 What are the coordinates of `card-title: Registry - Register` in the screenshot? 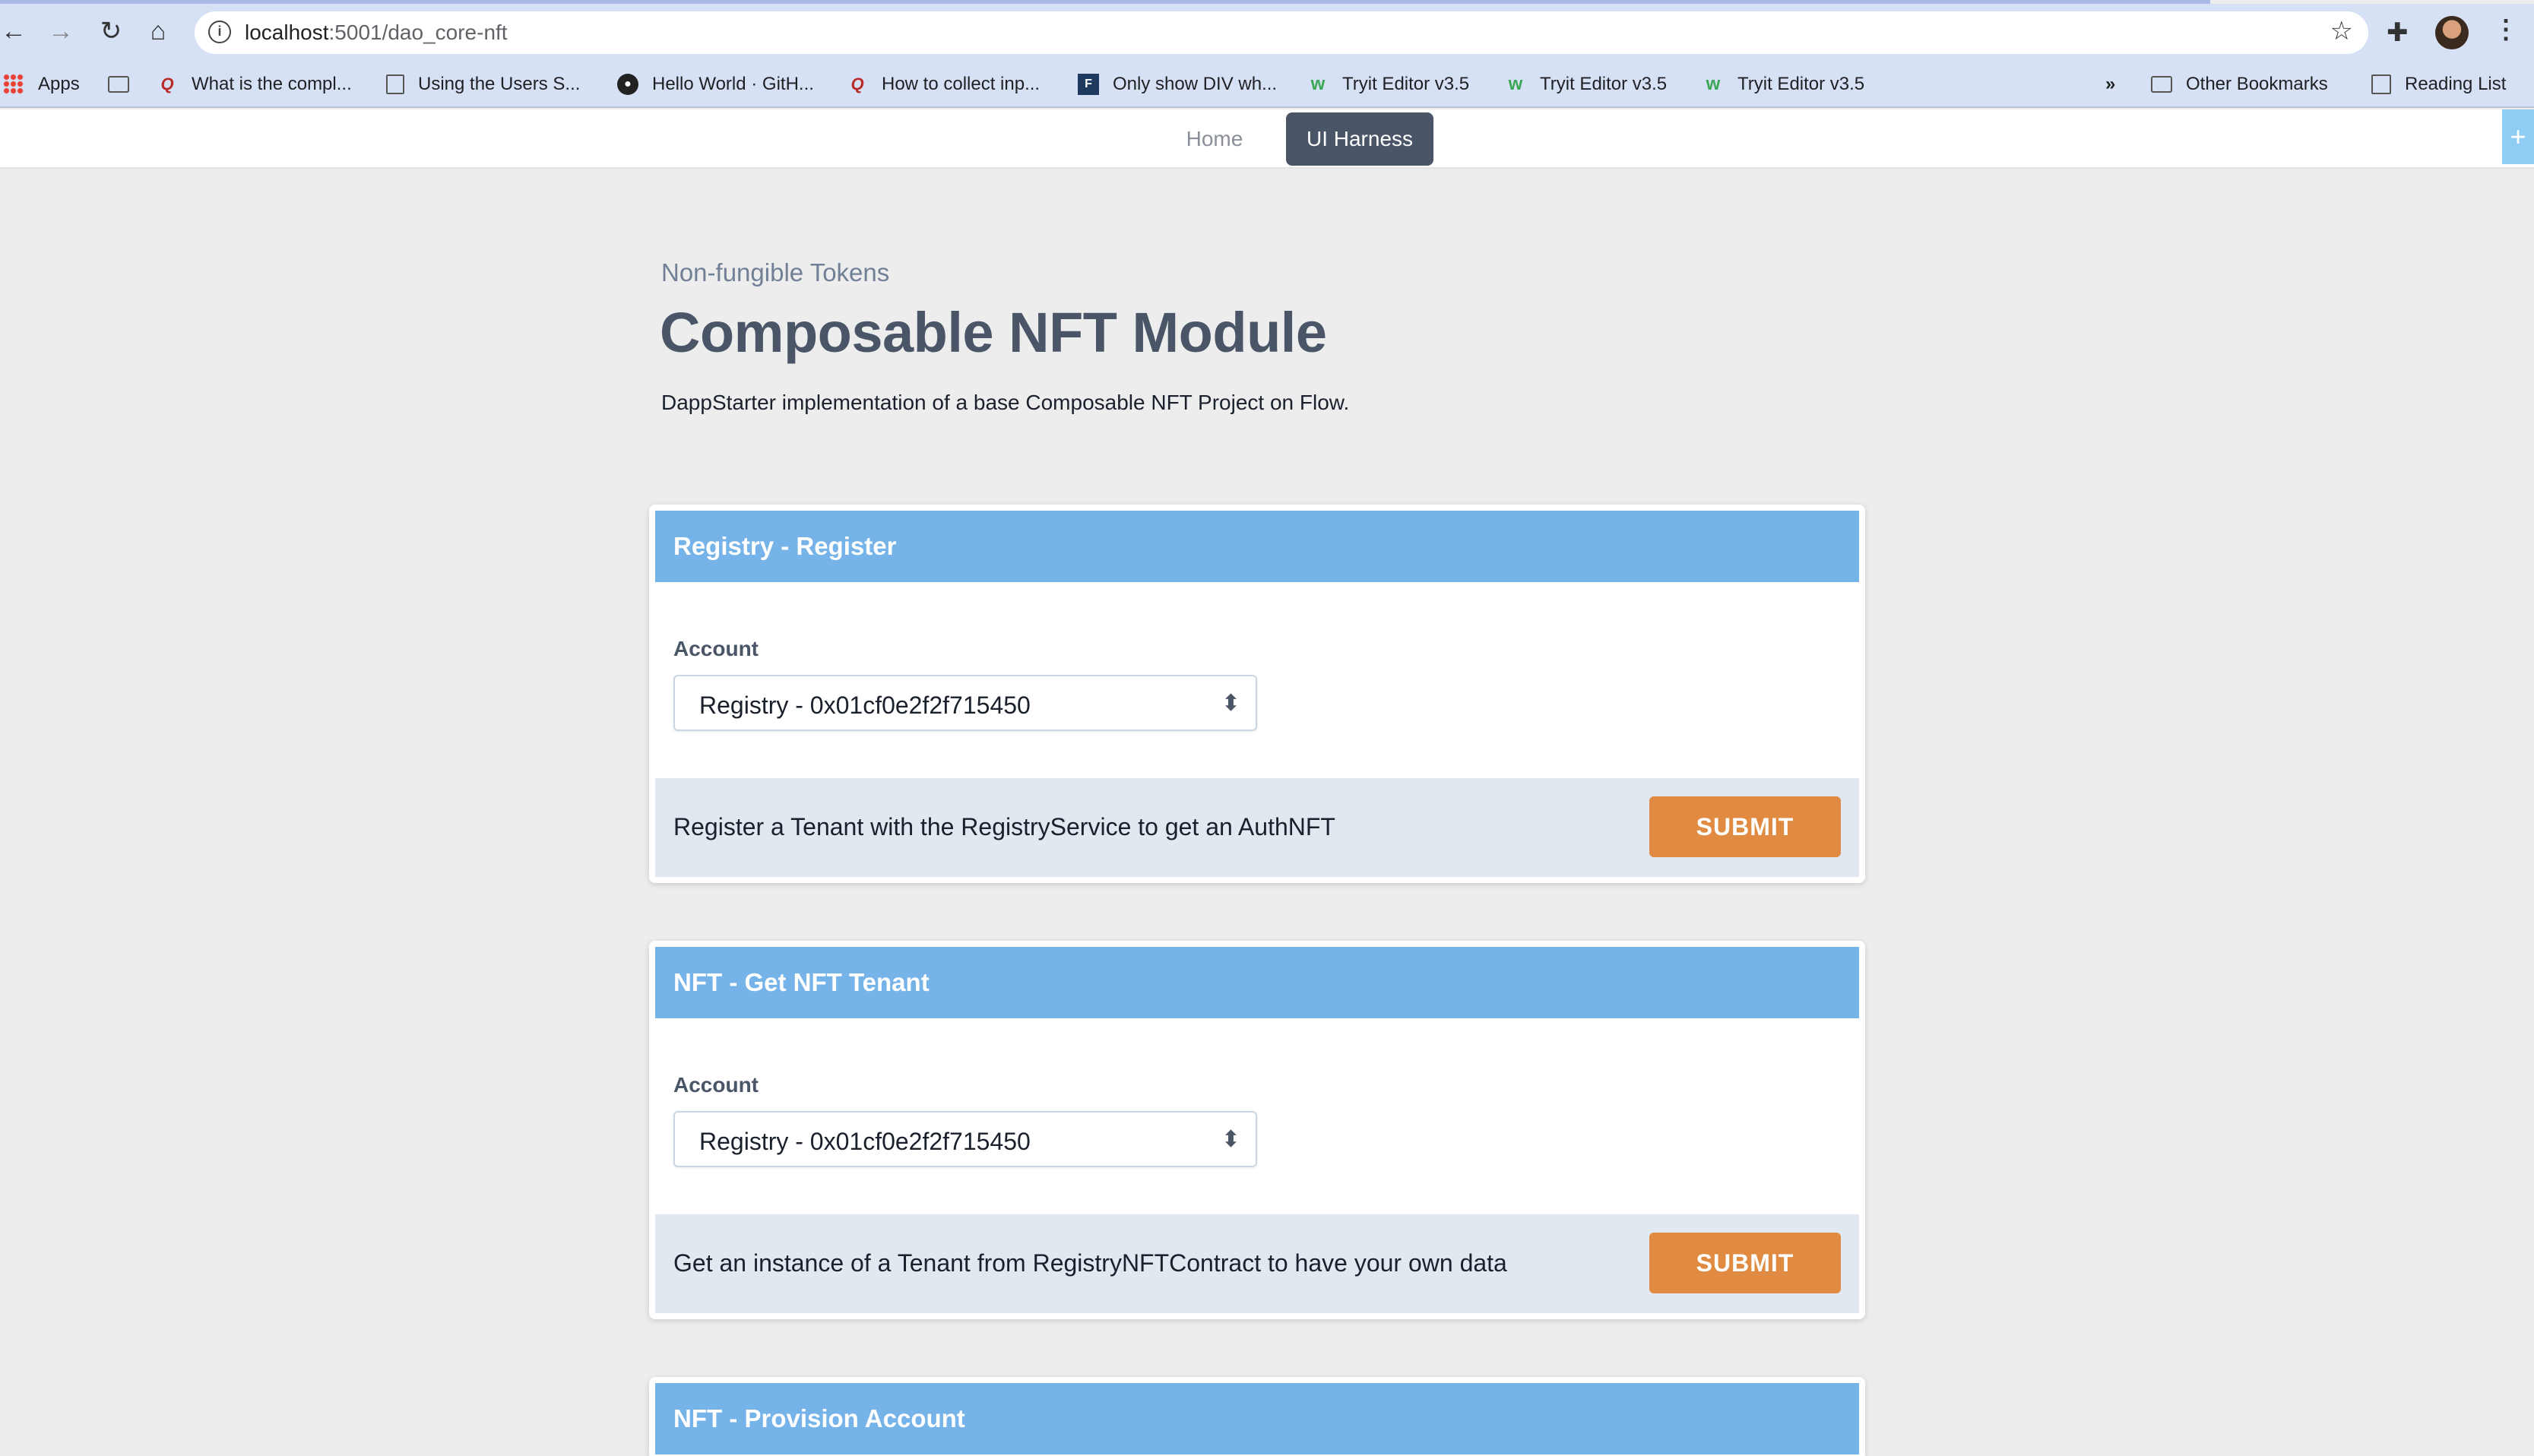 It's located at (1257, 546).